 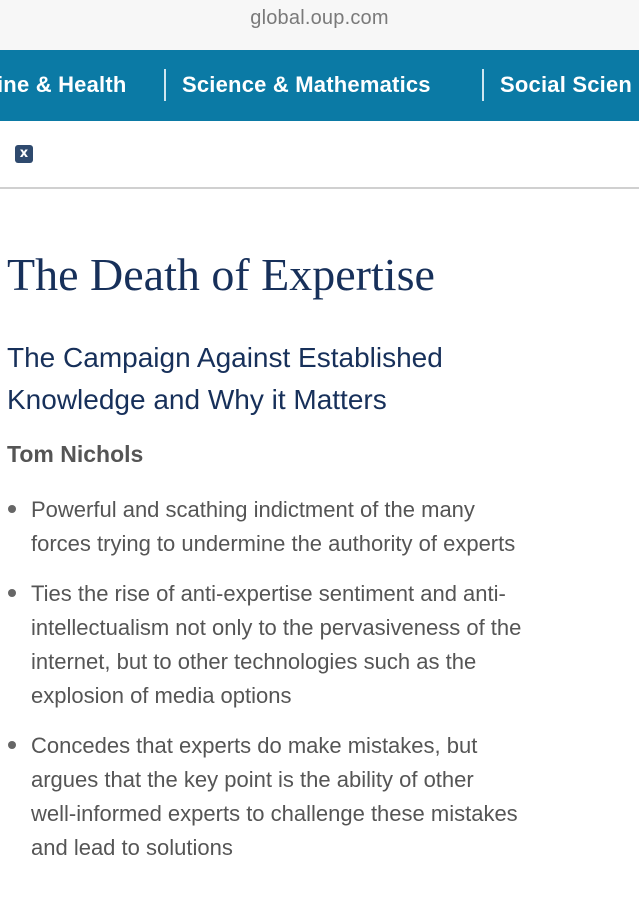 I want to click on subtitle-line: Knowledge and Why it Matters, so click(x=197, y=399).